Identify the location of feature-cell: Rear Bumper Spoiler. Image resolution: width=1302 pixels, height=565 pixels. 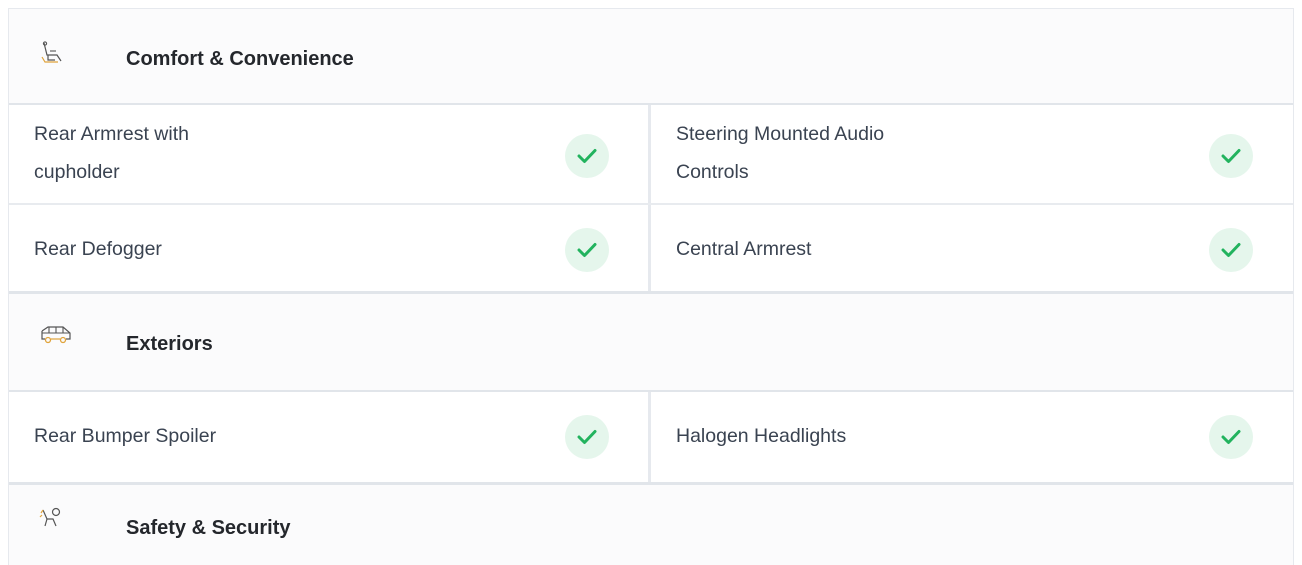
(330, 437).